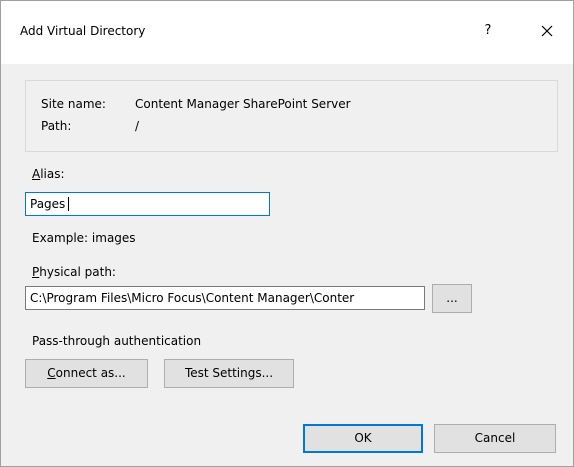 Image resolution: width=574 pixels, height=467 pixels. I want to click on connect-as-mnemonic: C, so click(51, 373).